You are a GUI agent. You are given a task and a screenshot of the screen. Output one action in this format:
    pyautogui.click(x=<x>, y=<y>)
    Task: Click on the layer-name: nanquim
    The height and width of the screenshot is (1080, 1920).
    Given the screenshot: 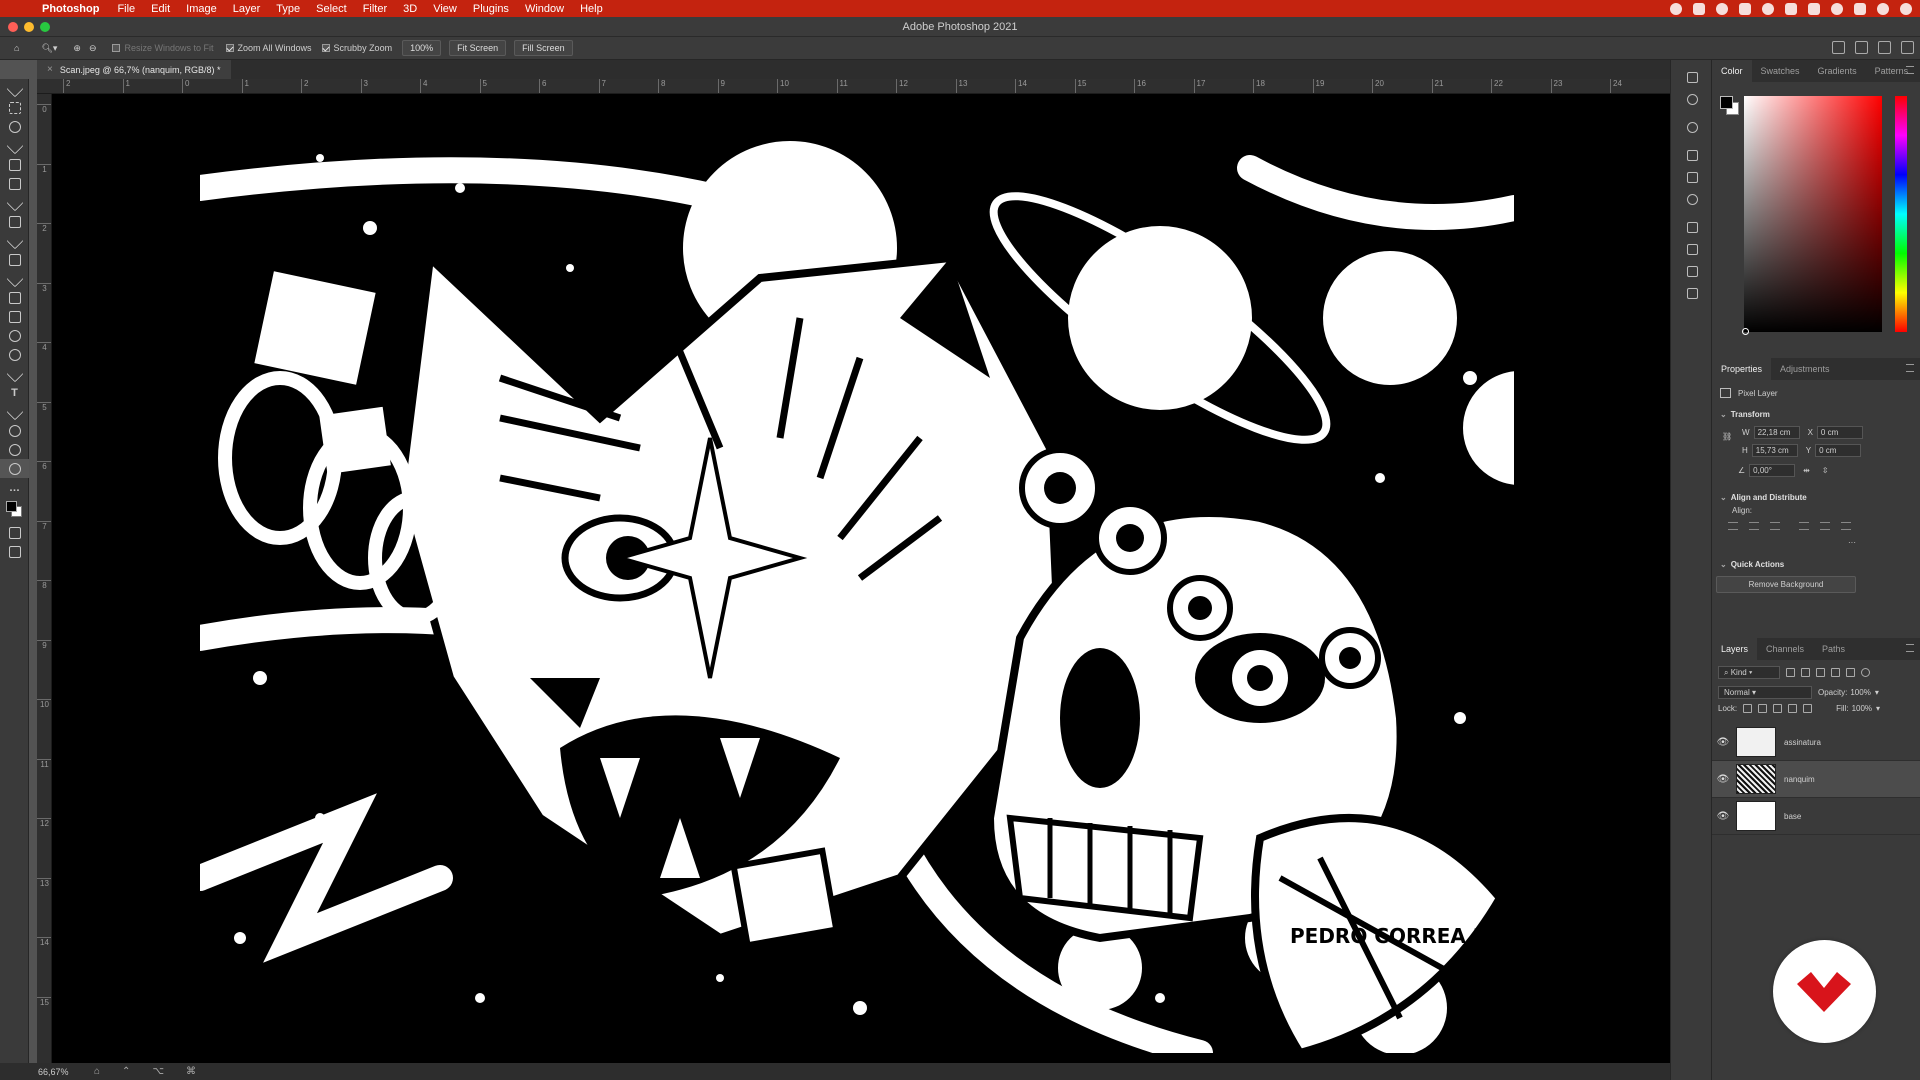 What is the action you would take?
    pyautogui.click(x=1799, y=779)
    